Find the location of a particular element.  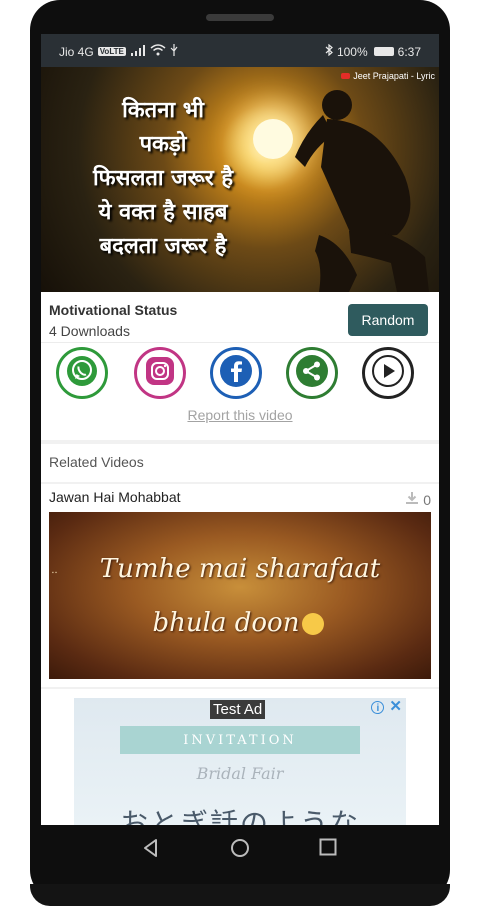

thumbnail-text-line: bhula doon is located at coordinates (240, 623).